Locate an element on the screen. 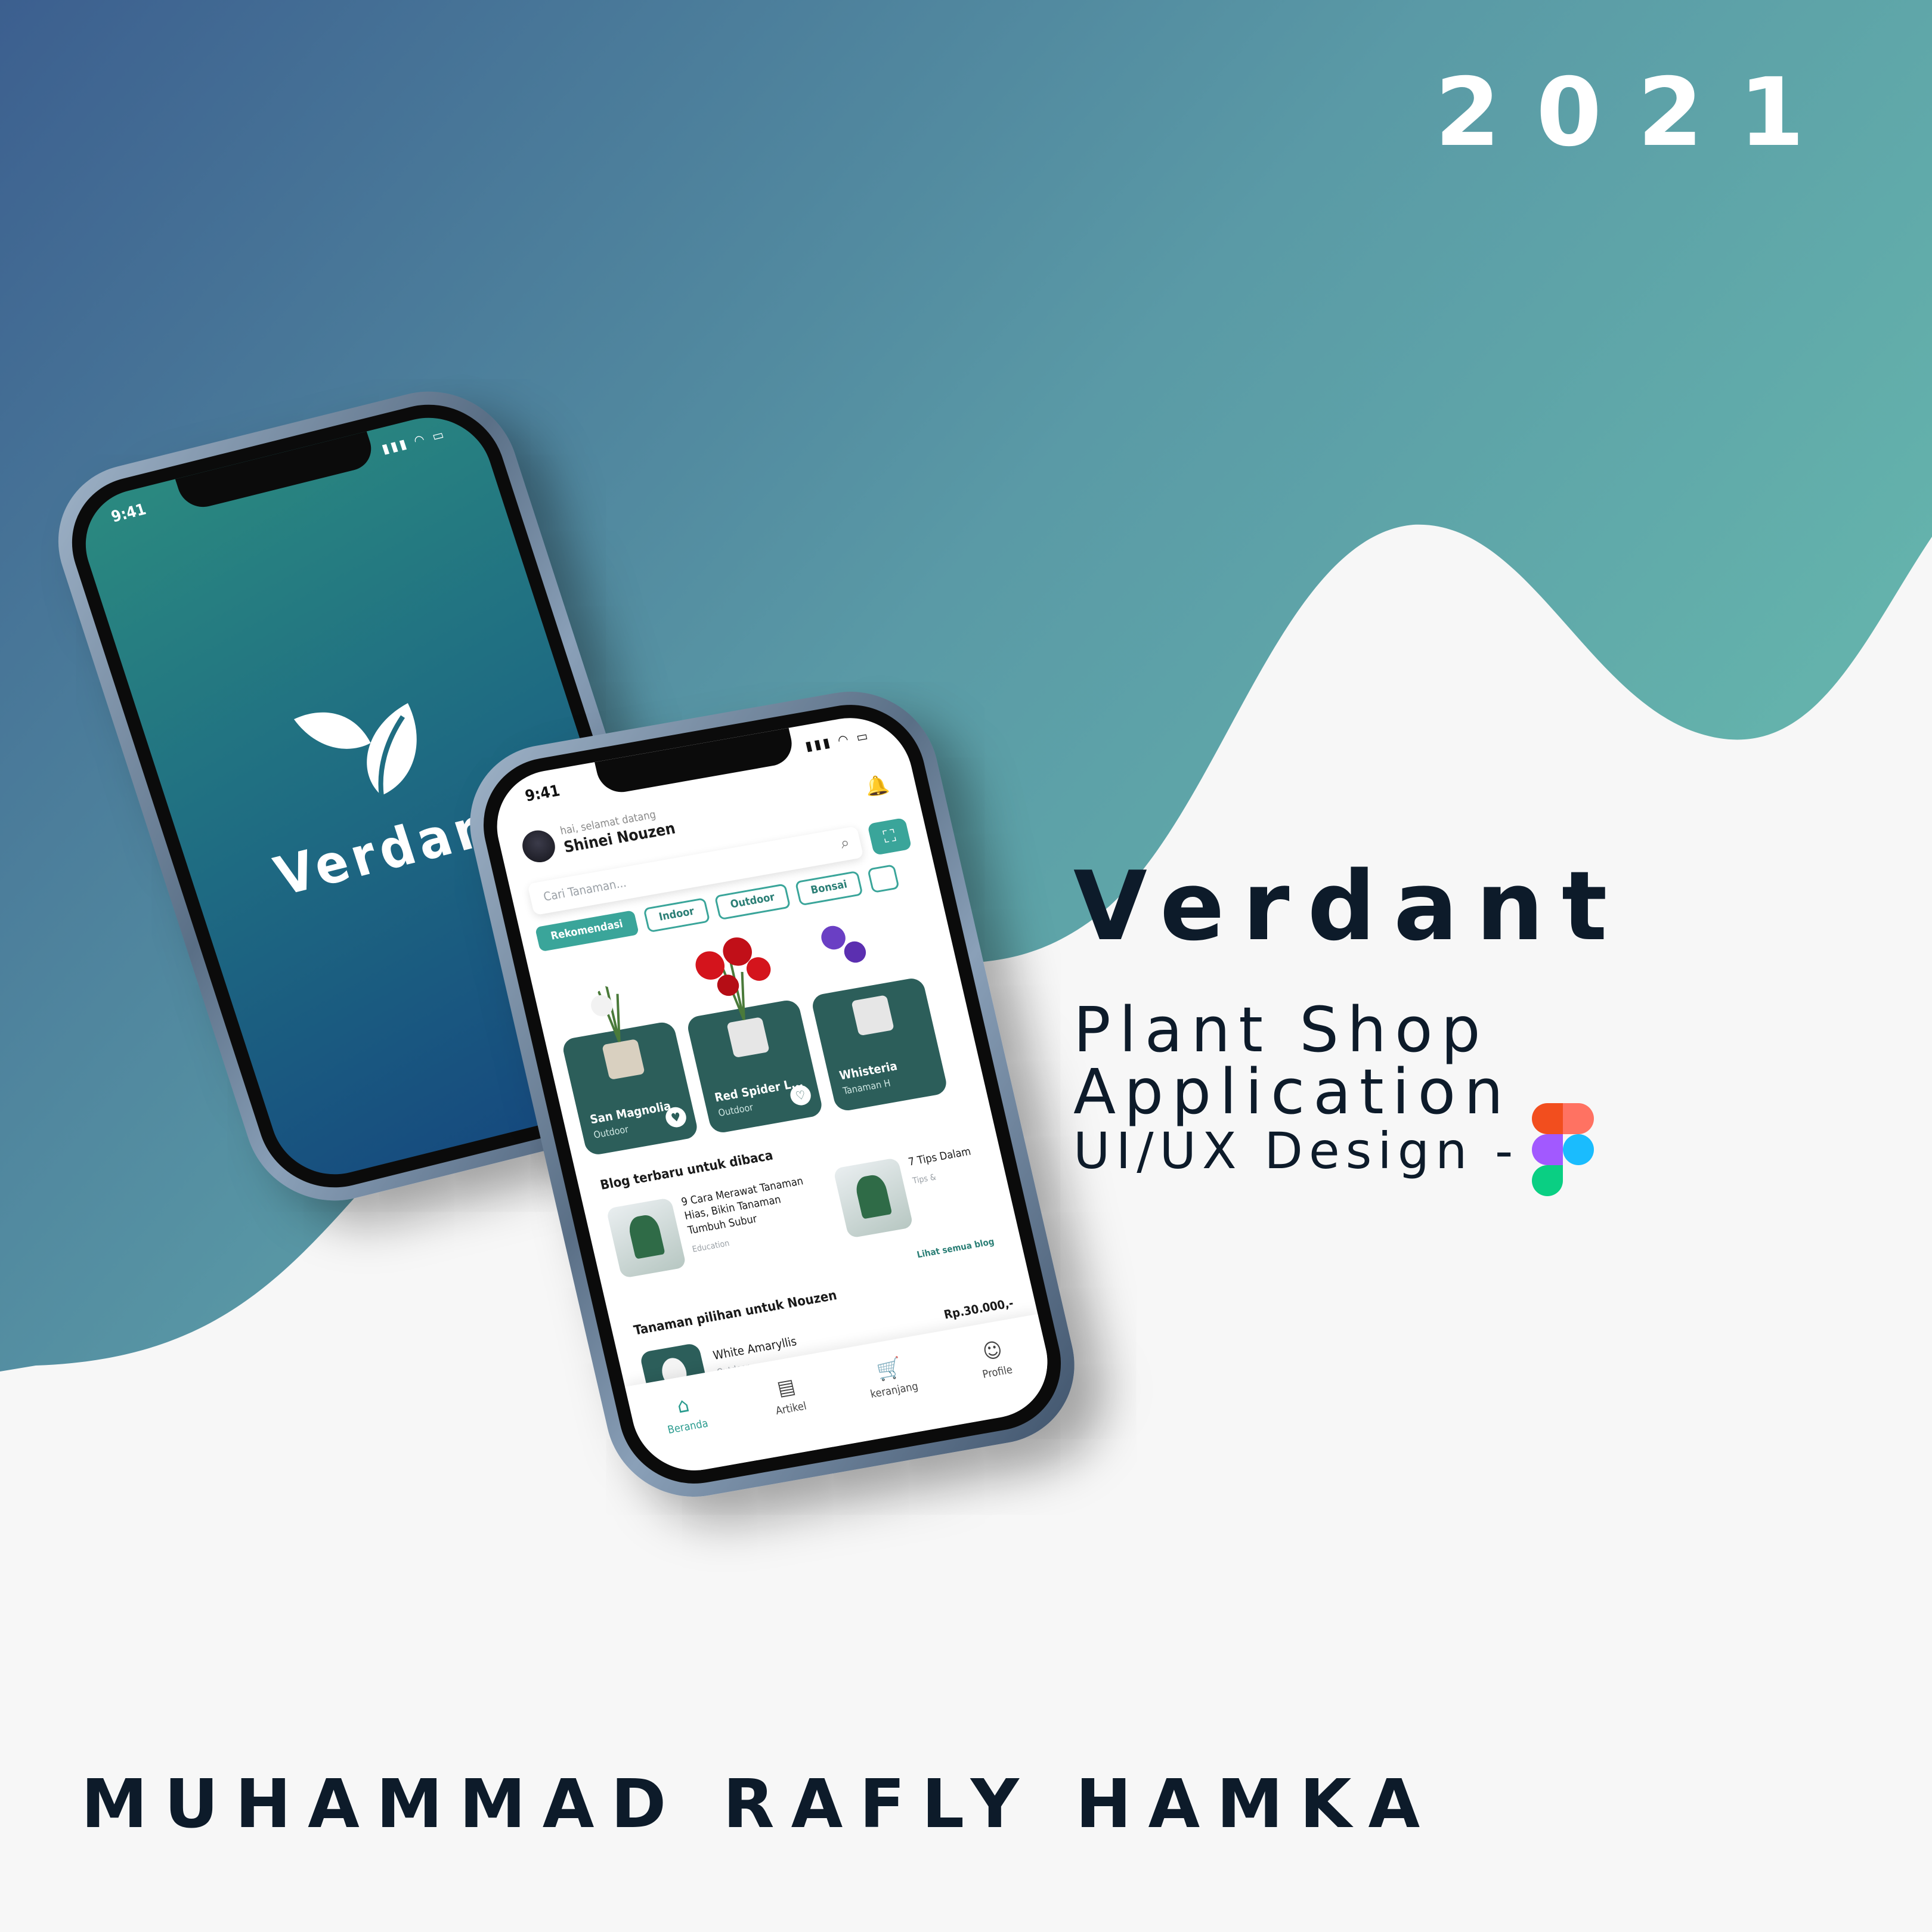 The image size is (1932, 1932). search-icon: ⌕ is located at coordinates (845, 844).